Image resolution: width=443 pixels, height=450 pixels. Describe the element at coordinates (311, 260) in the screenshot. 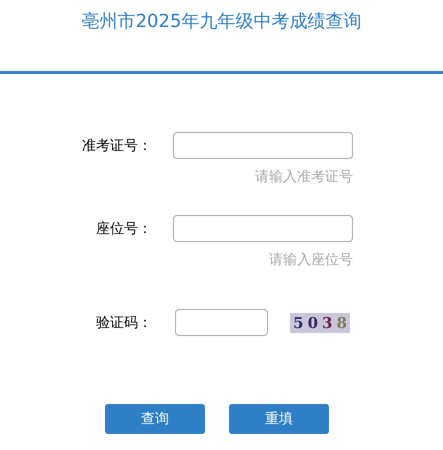

I see `field-hint: 请输入座位号` at that location.